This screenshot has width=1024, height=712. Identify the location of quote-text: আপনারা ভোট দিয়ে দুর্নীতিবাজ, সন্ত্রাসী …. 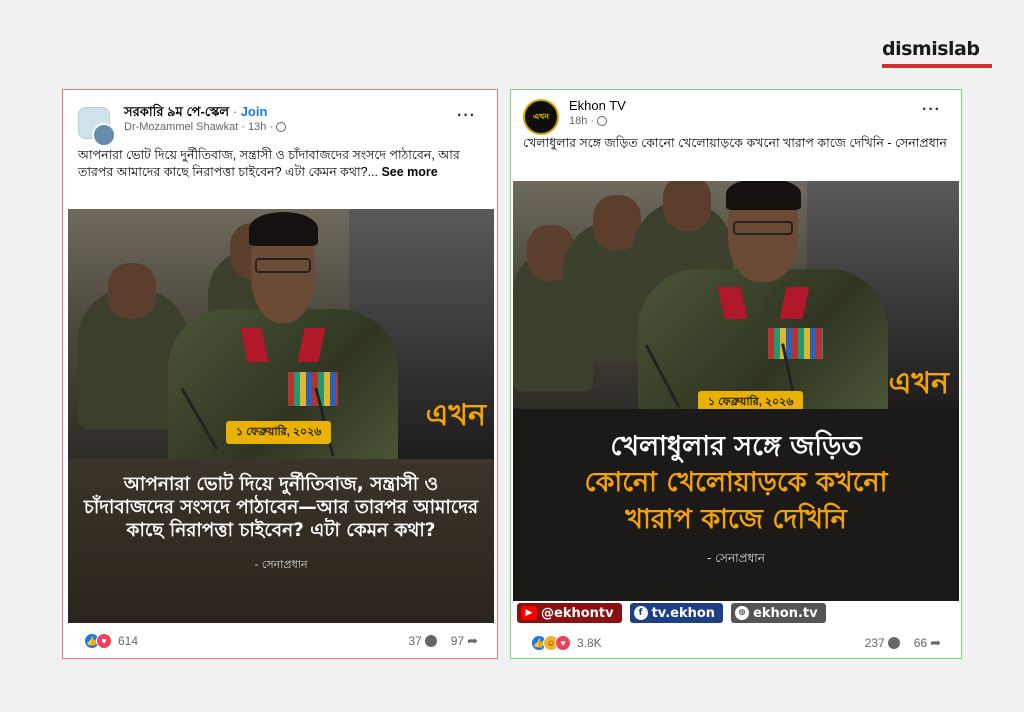
(281, 508).